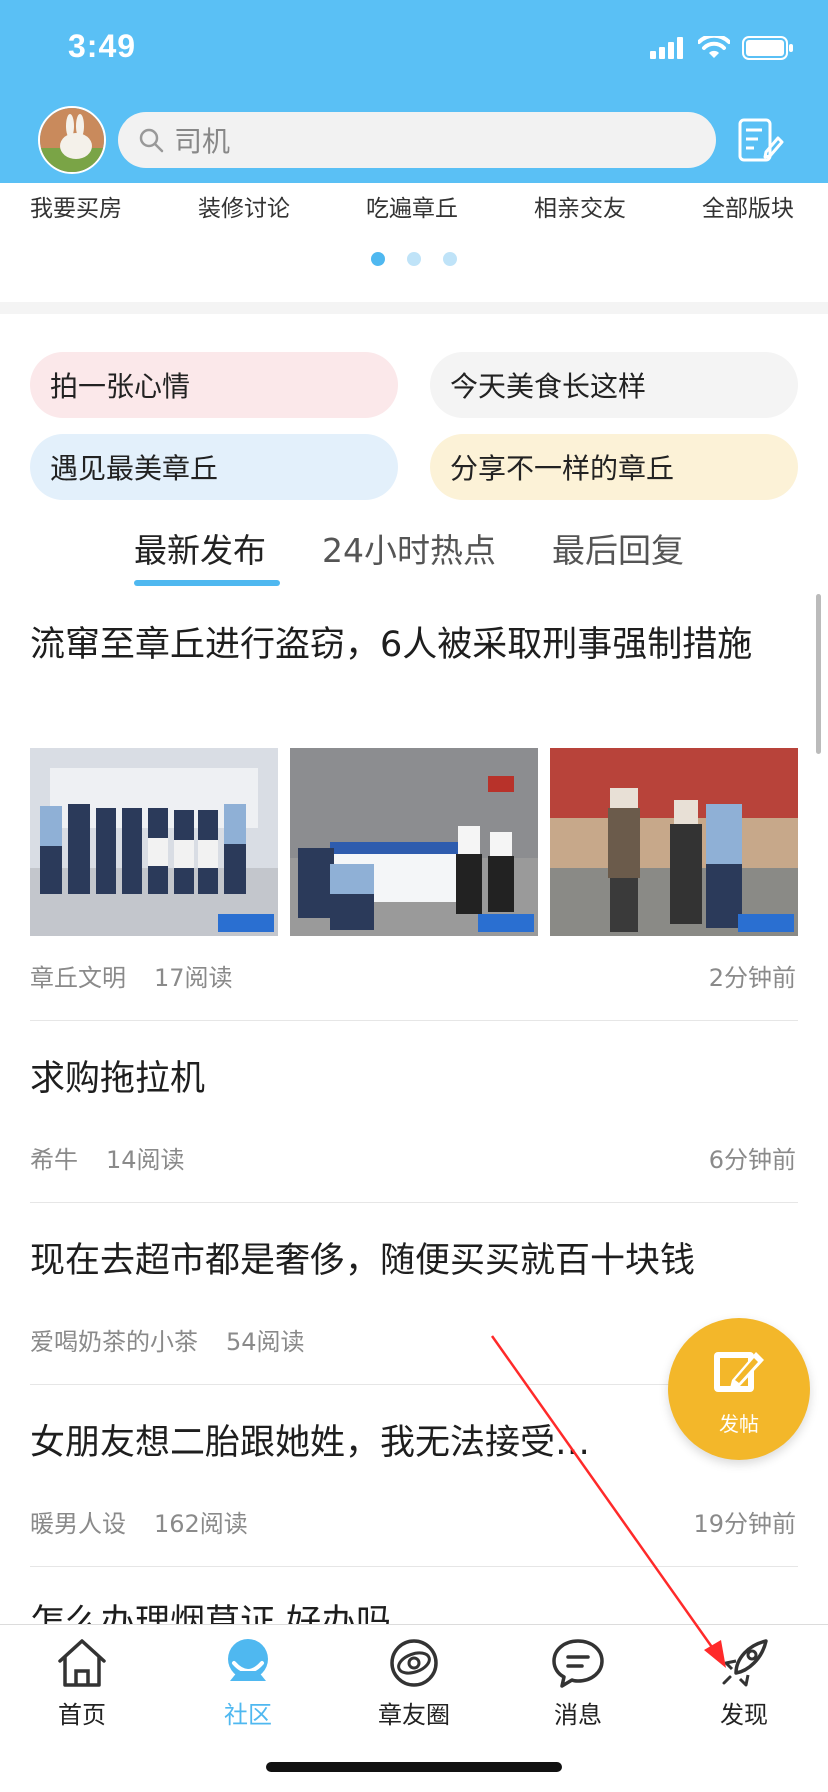 The height and width of the screenshot is (1792, 828). What do you see at coordinates (139, 1521) in the screenshot?
I see `post-meta: 暖男人设 162阅读` at bounding box center [139, 1521].